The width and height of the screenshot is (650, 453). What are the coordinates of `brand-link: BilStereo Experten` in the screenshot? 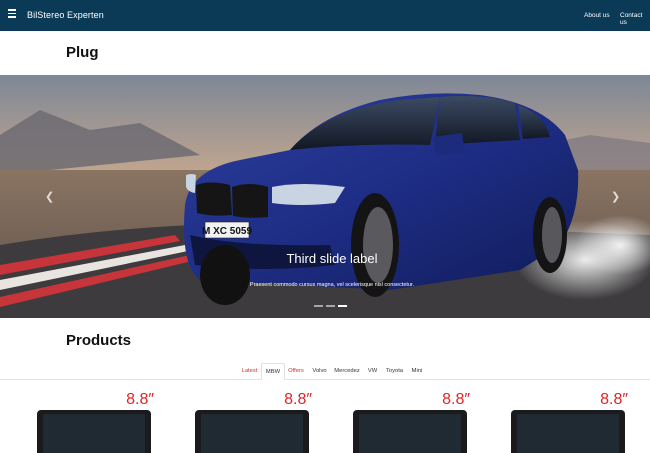 It's located at (65, 15).